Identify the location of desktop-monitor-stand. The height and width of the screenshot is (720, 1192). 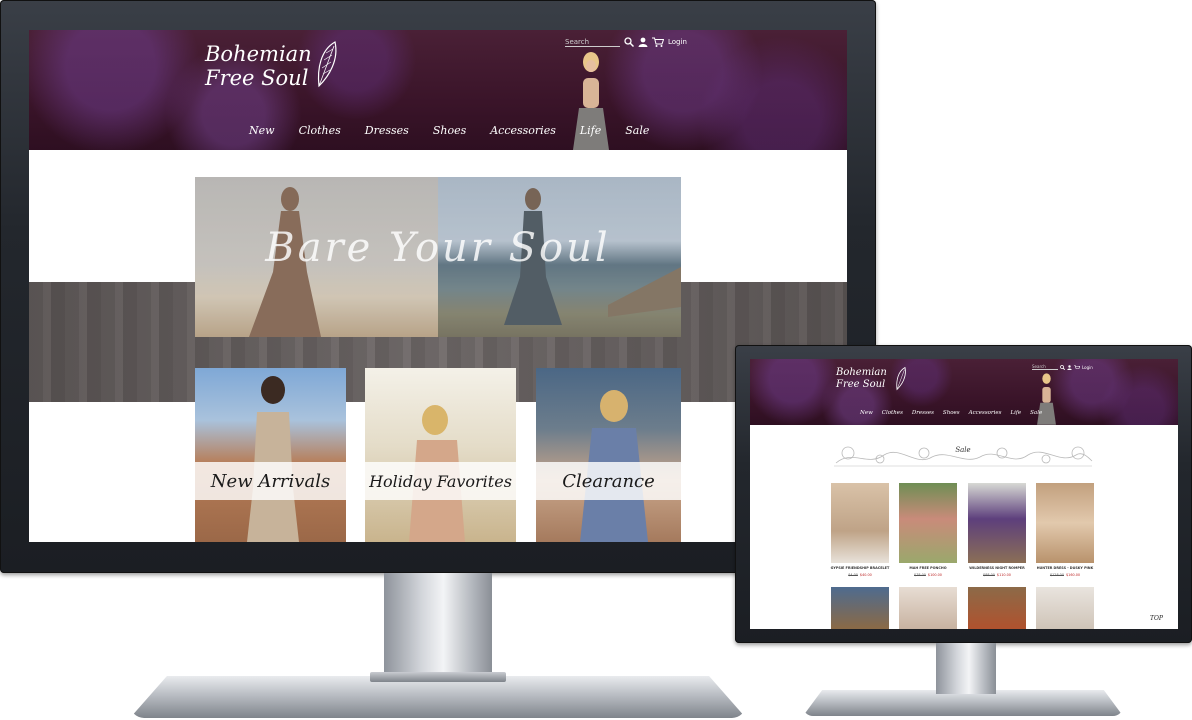
(438, 626).